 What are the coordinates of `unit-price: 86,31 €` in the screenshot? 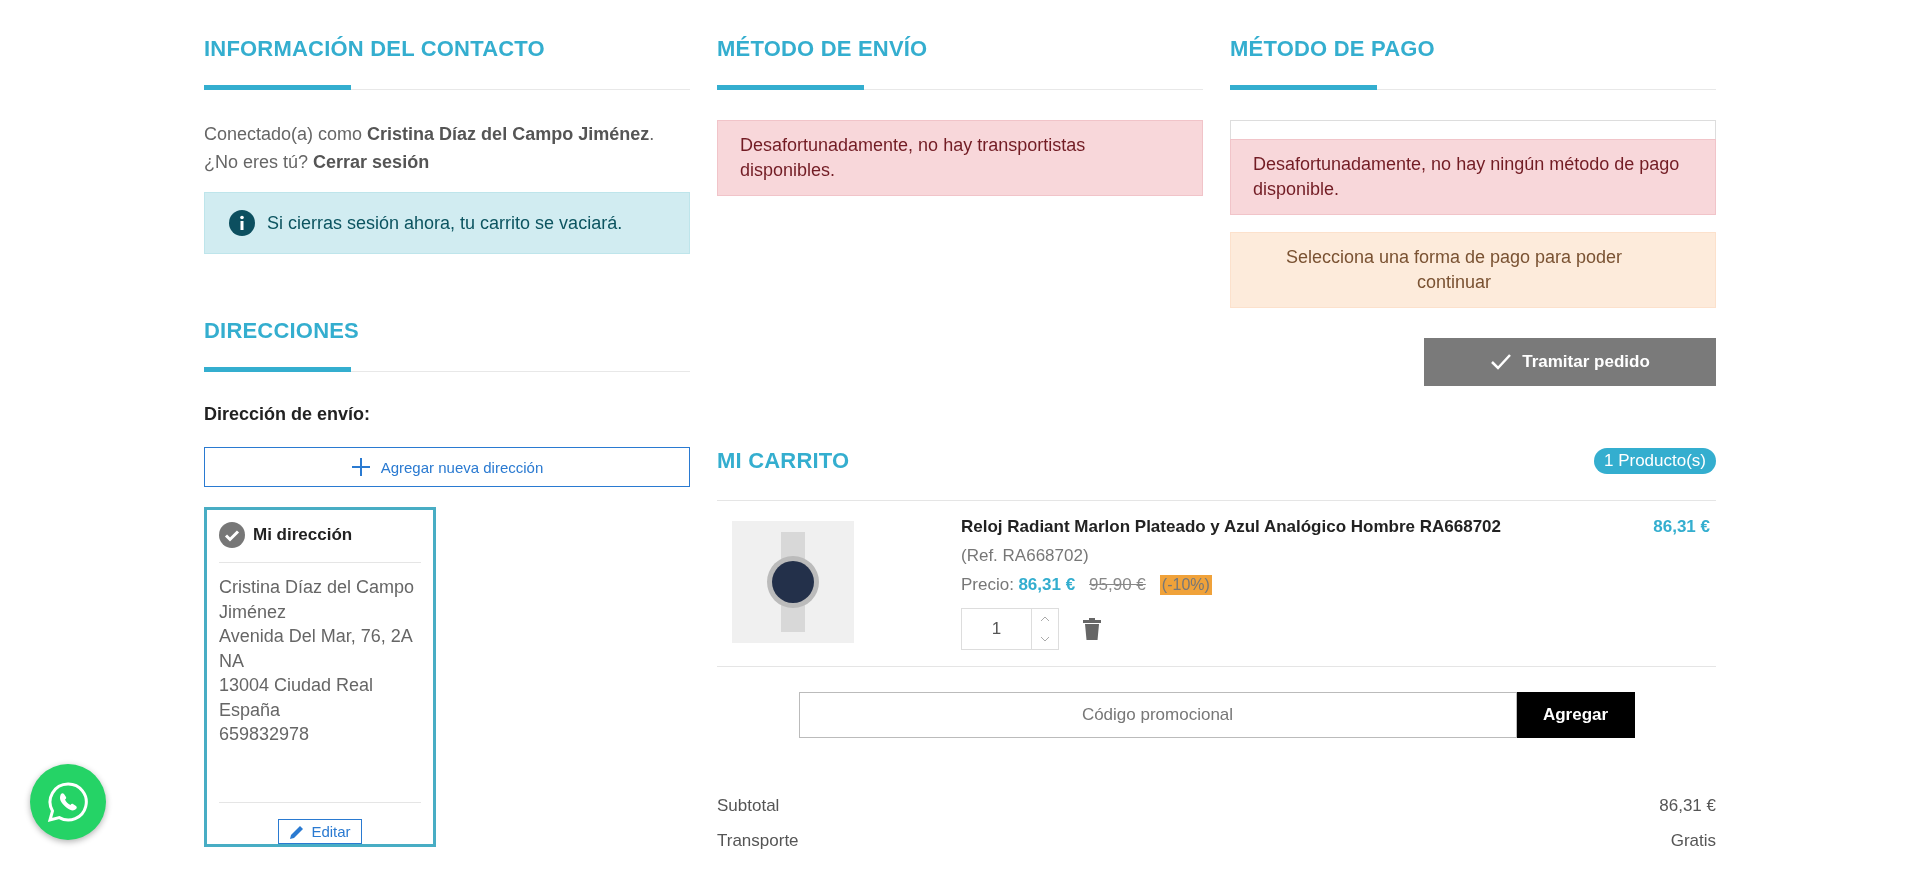 It's located at (1047, 584).